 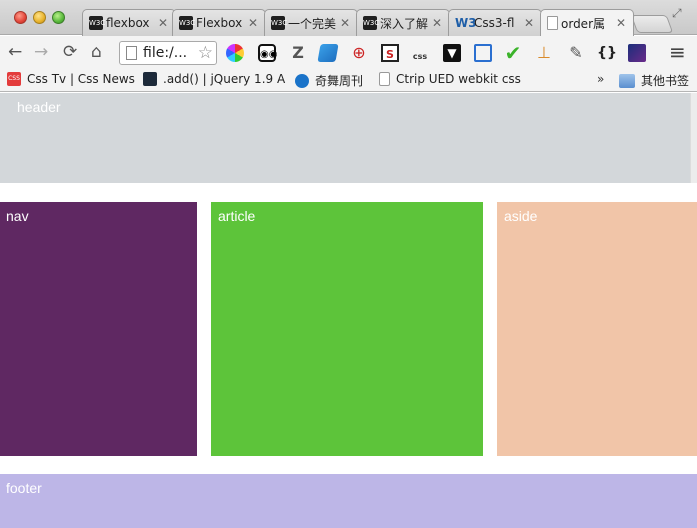 I want to click on bookmark-label: .add() | jQuery 1.9 A, so click(x=224, y=79).